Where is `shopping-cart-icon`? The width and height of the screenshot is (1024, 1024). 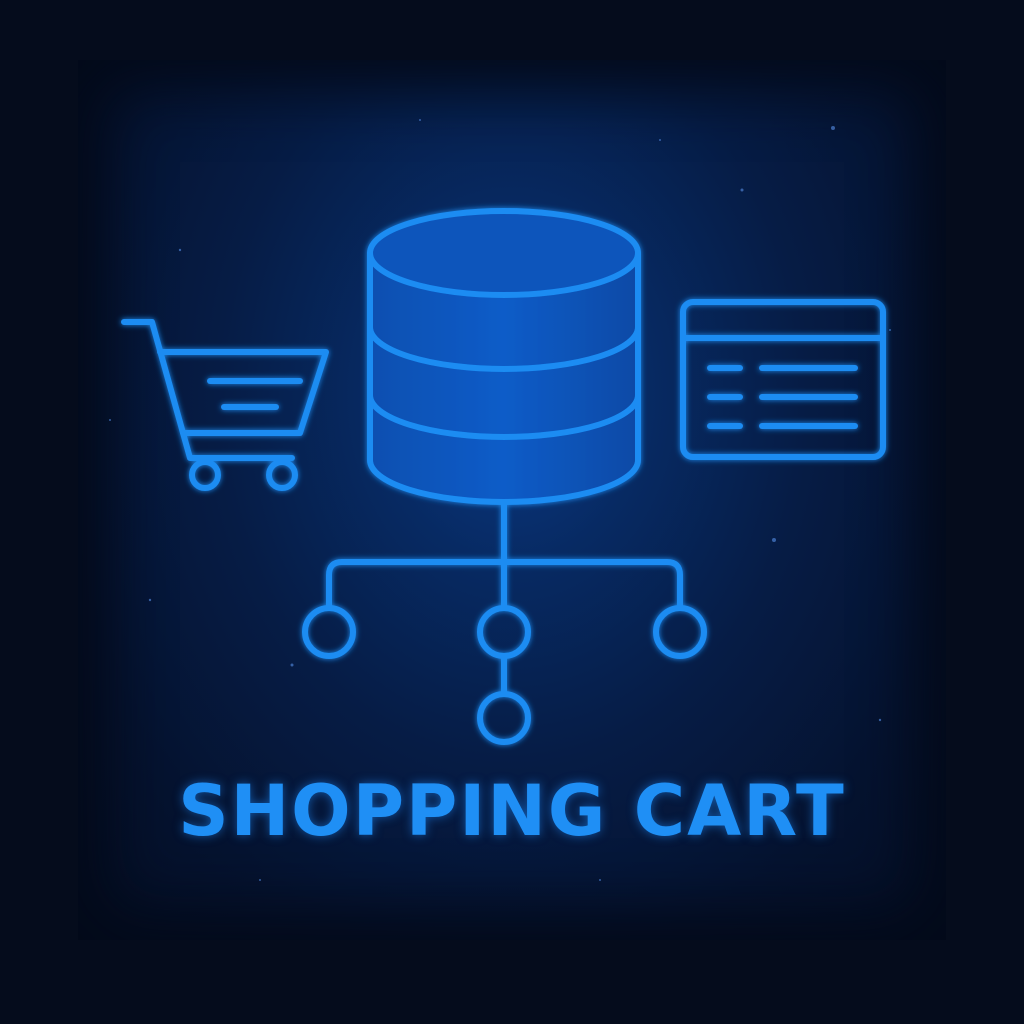
shopping-cart-icon is located at coordinates (225, 405).